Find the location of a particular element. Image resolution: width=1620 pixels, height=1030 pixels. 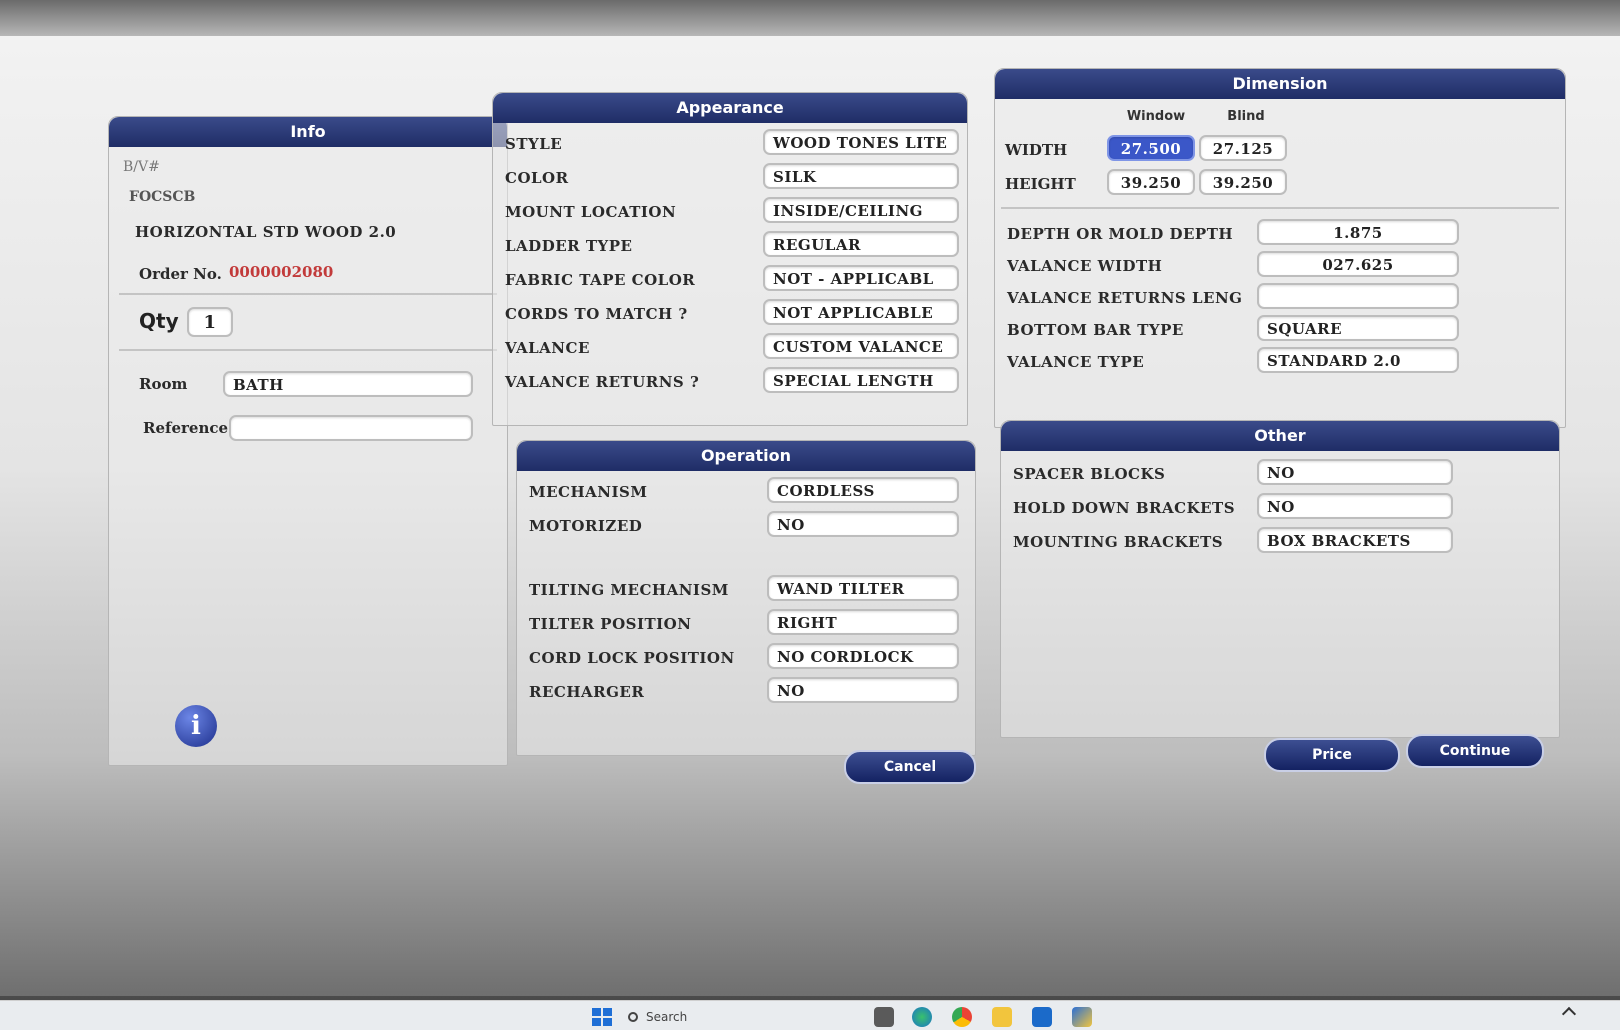

fabric-tape-color-field: NOT - APPLICABL is located at coordinates (861, 278).